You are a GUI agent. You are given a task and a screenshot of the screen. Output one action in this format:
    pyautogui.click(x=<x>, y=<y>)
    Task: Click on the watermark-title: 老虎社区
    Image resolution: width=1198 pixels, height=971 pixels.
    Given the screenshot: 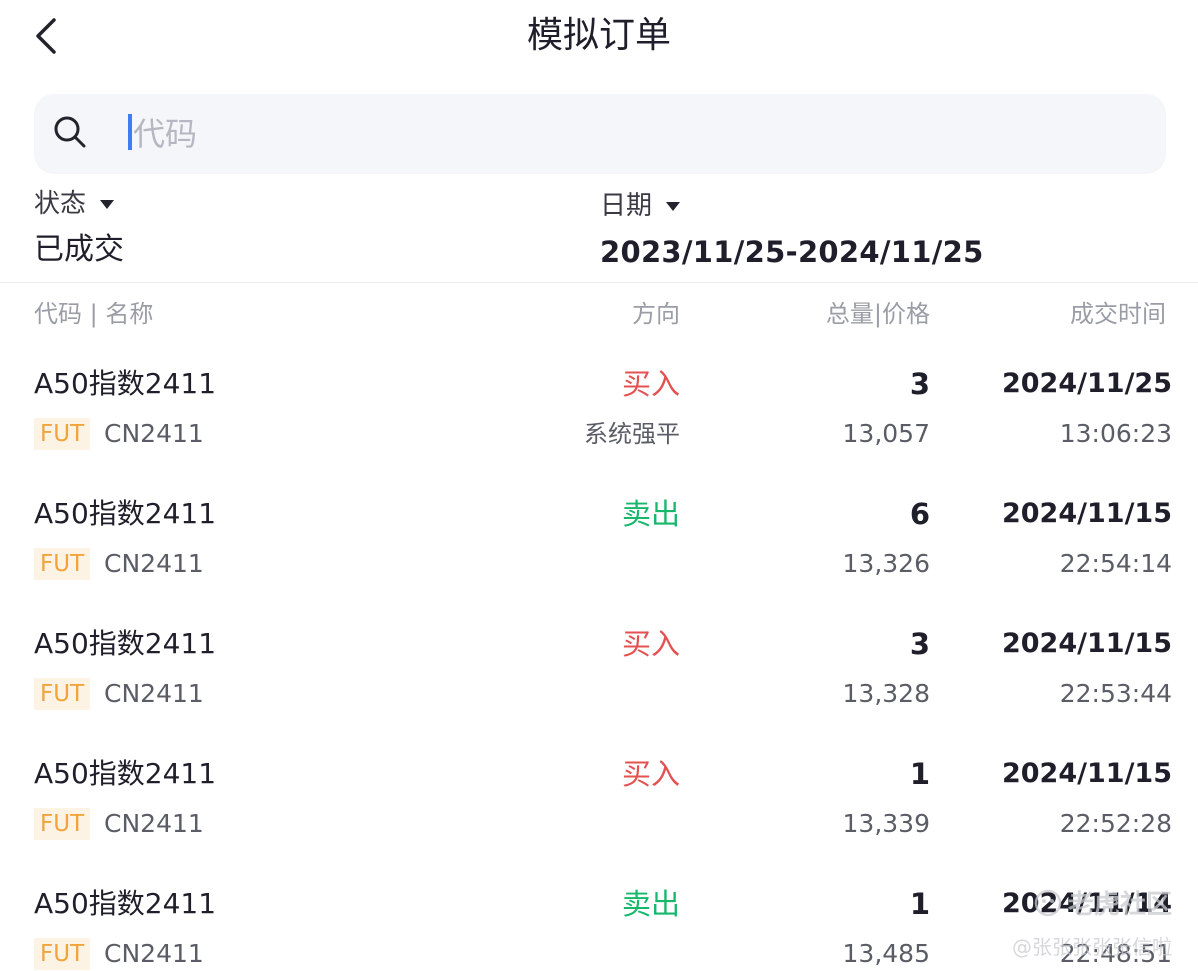 What is the action you would take?
    pyautogui.click(x=1119, y=905)
    